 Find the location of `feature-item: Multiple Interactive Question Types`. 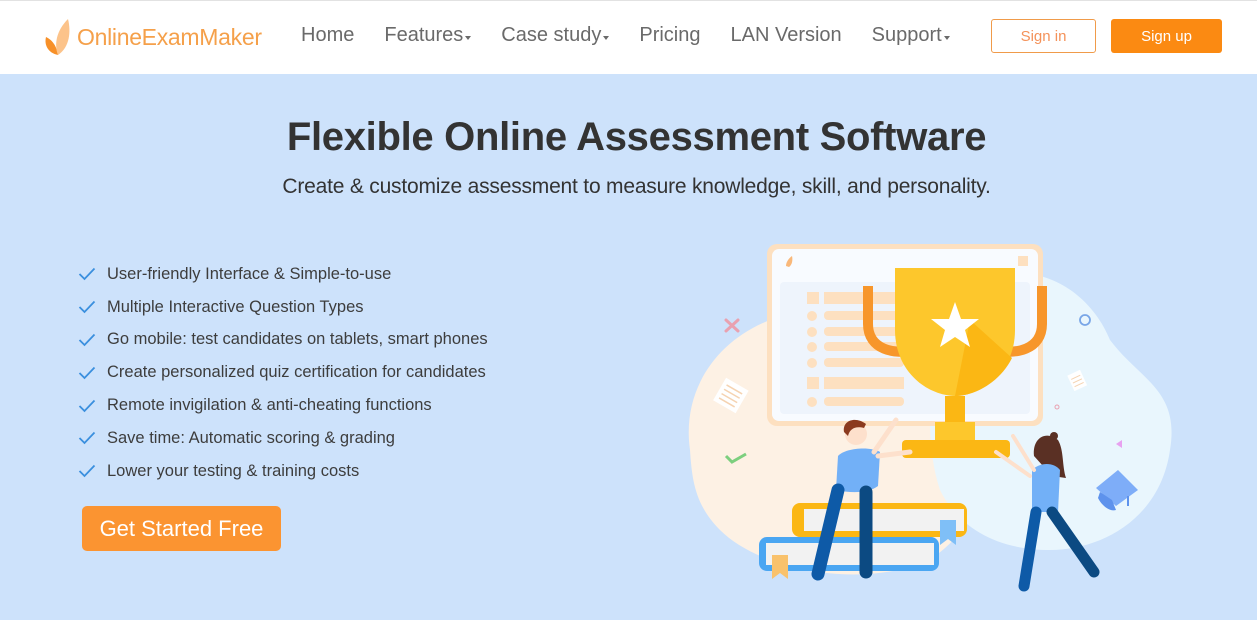

feature-item: Multiple Interactive Question Types is located at coordinates (283, 307).